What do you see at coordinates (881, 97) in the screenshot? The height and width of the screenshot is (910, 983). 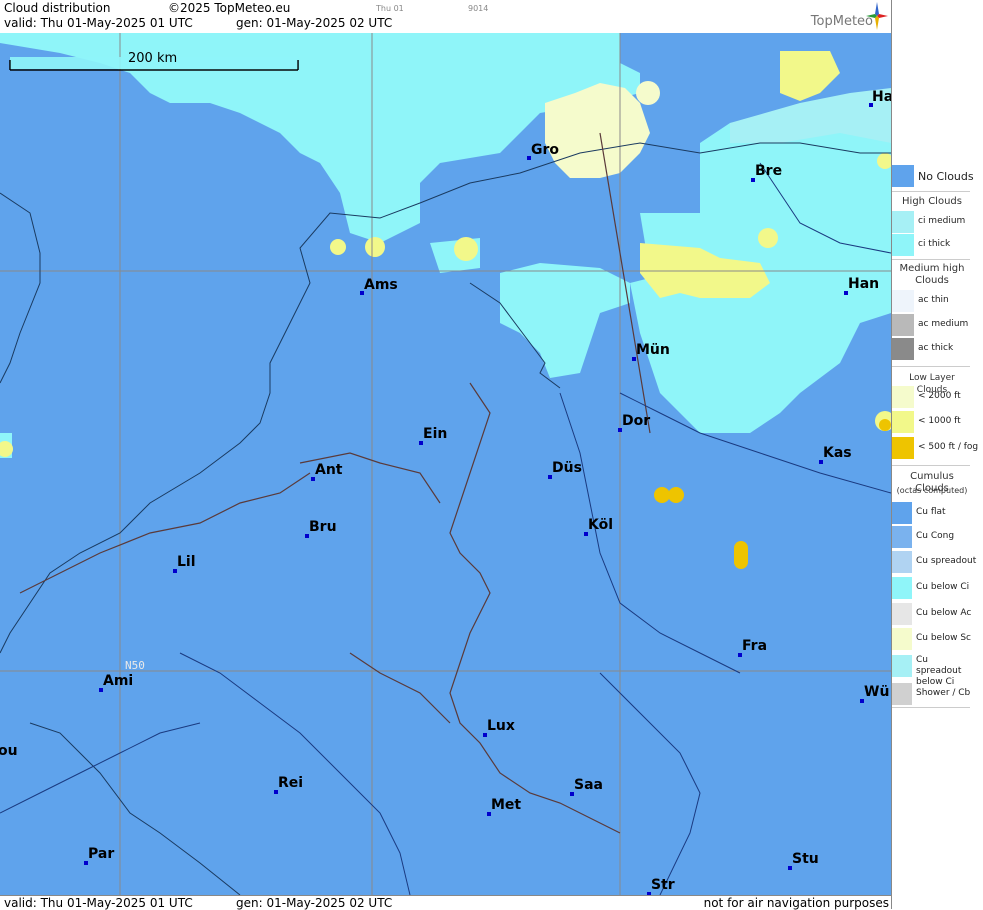 I see `city-label: Ha` at bounding box center [881, 97].